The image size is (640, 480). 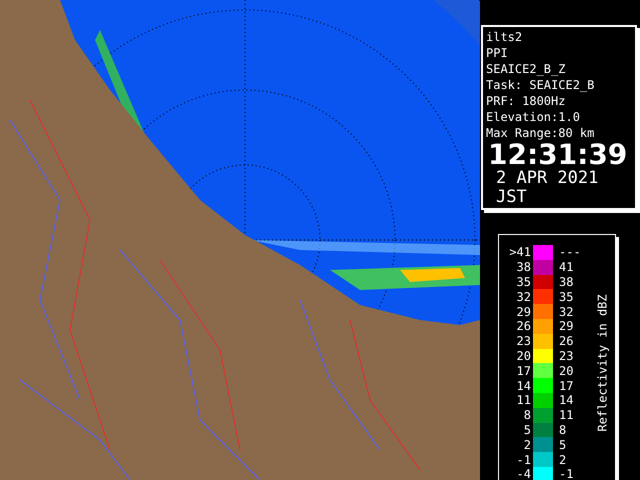 I want to click on legend-high-value: 32, so click(x=566, y=311).